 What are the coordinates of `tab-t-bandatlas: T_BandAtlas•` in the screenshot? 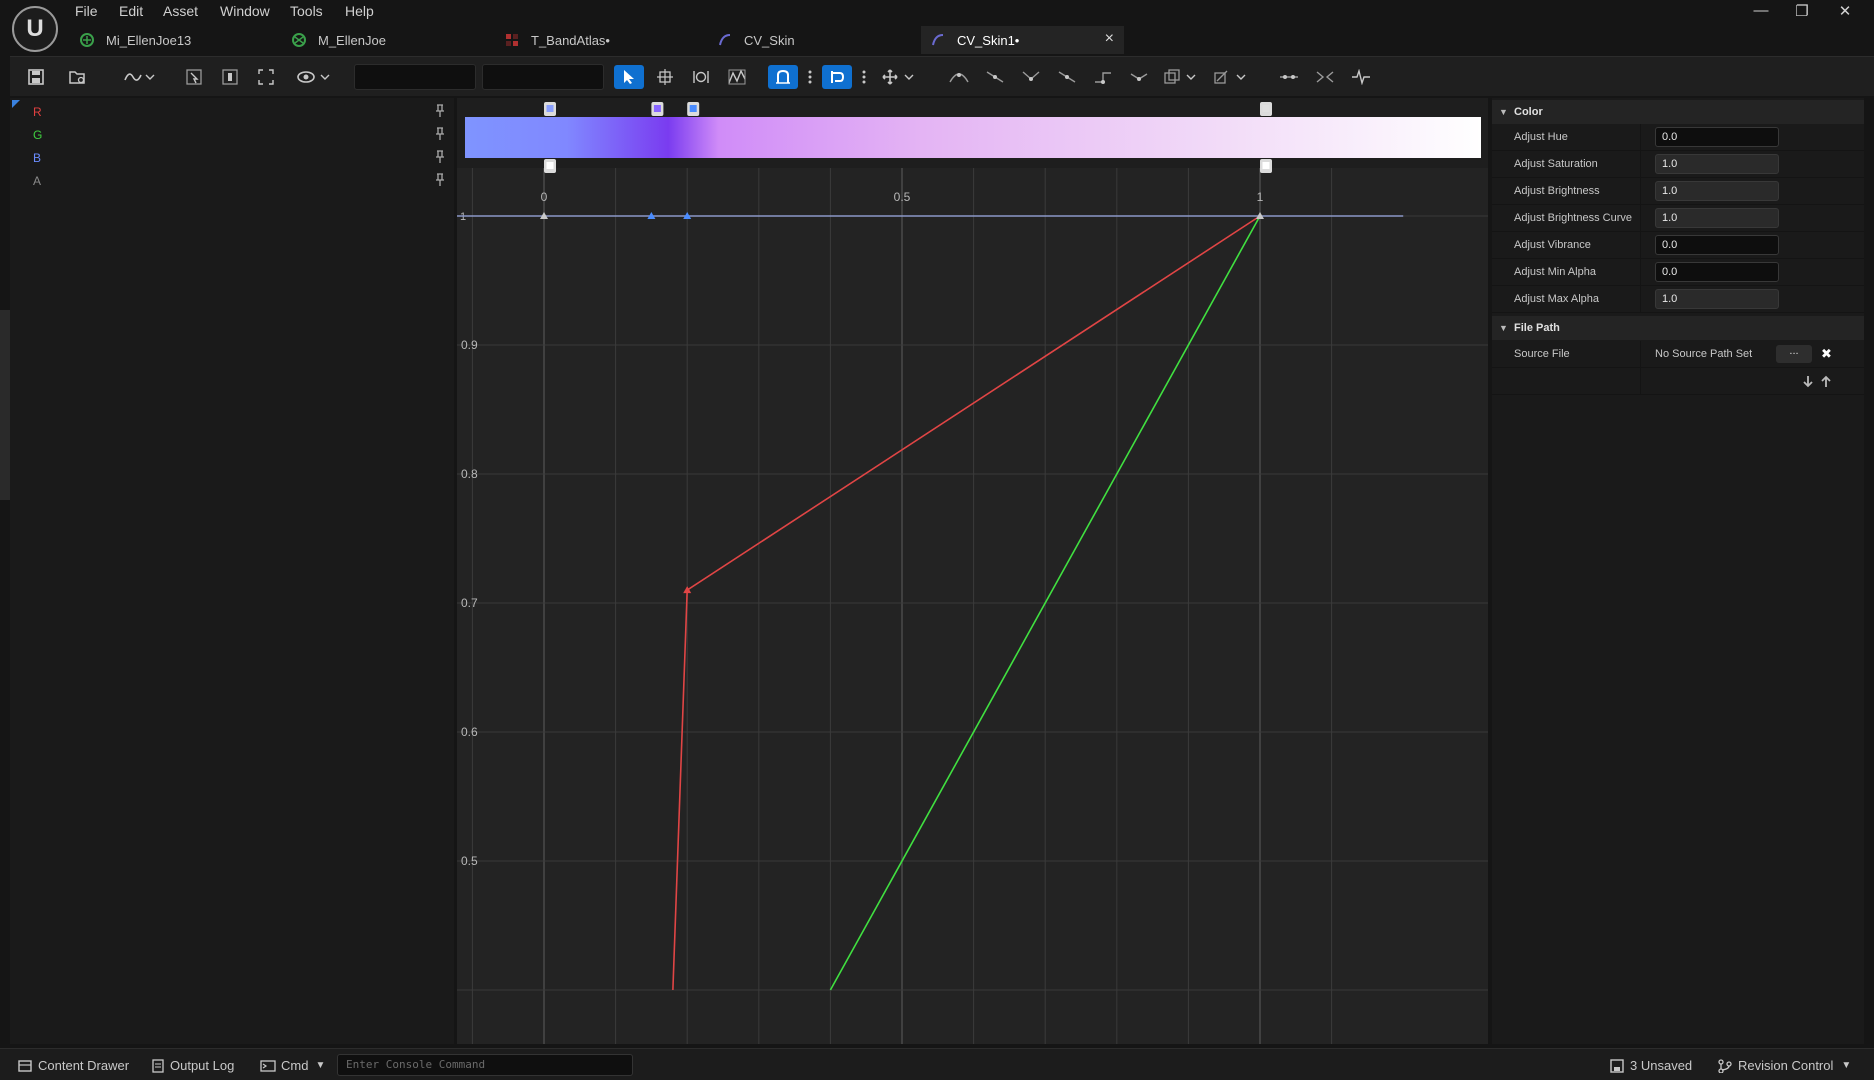 It's located at (595, 40).